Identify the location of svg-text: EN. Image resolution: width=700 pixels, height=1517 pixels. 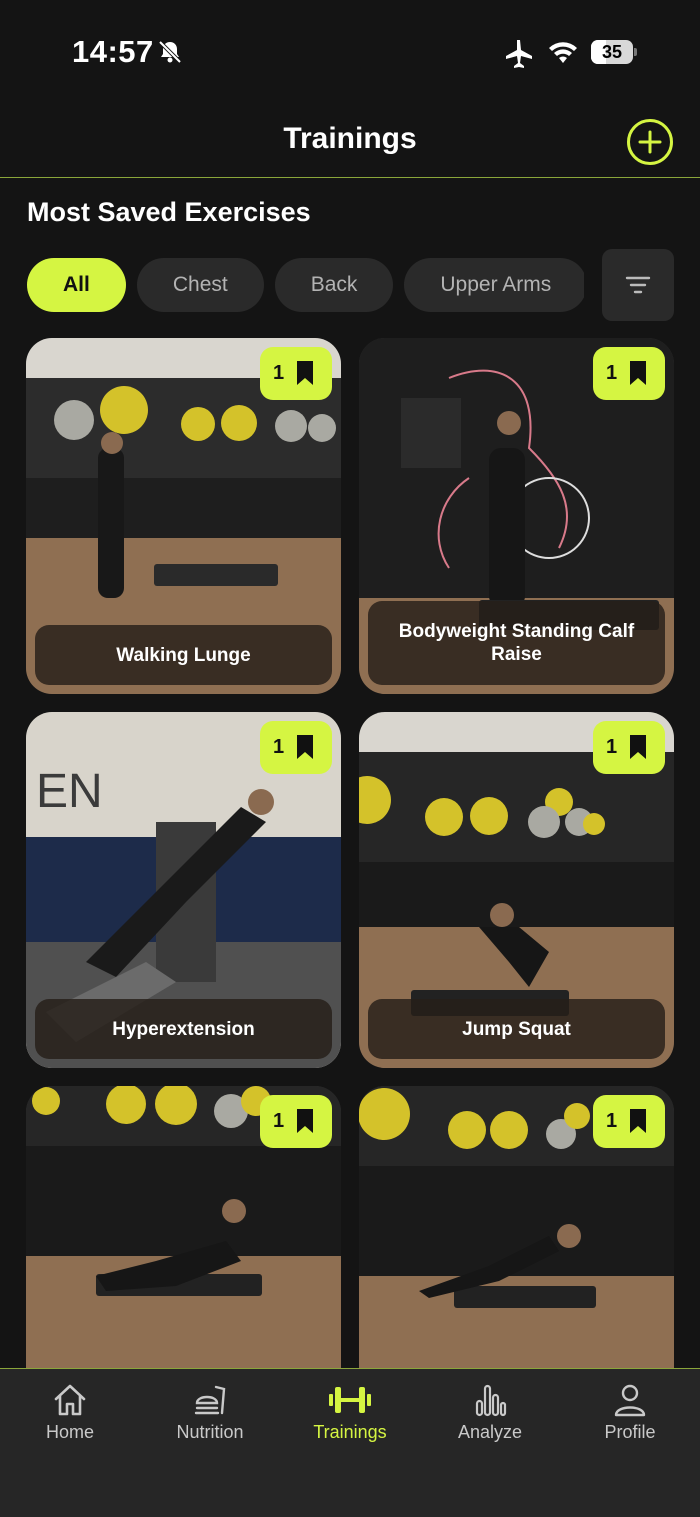
(69, 791).